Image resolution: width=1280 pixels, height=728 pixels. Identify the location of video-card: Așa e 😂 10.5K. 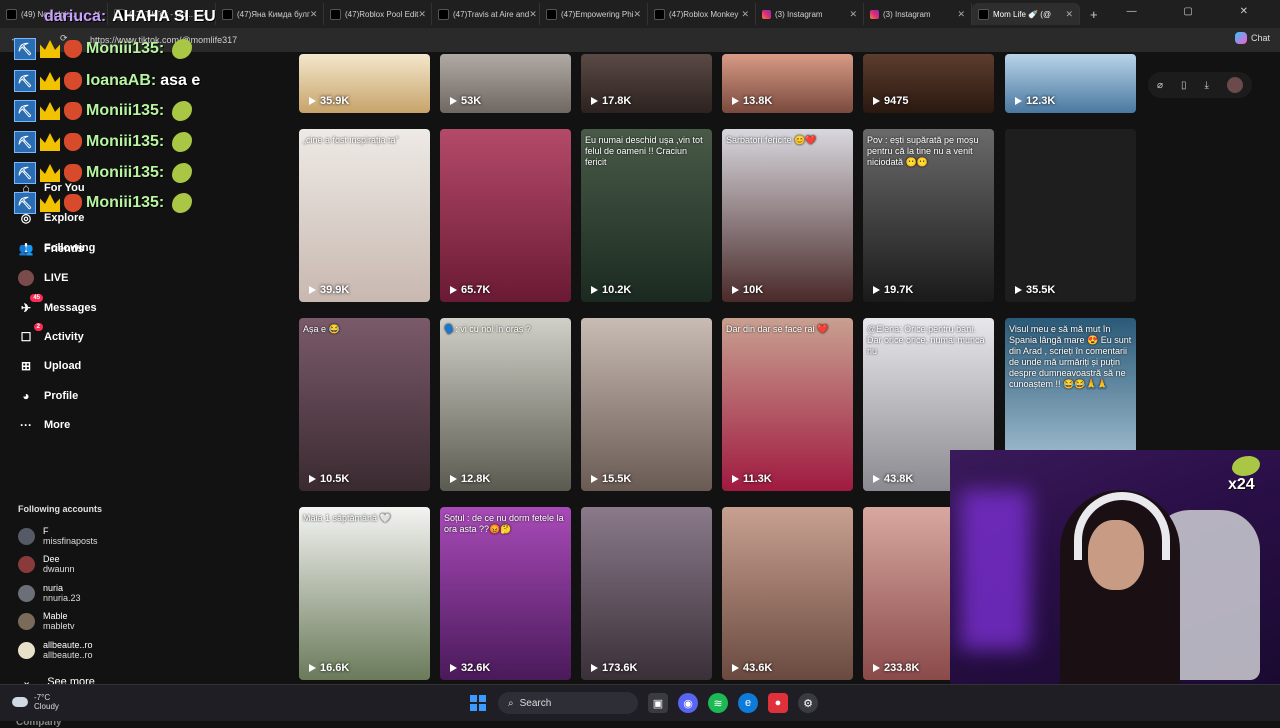
(364, 404).